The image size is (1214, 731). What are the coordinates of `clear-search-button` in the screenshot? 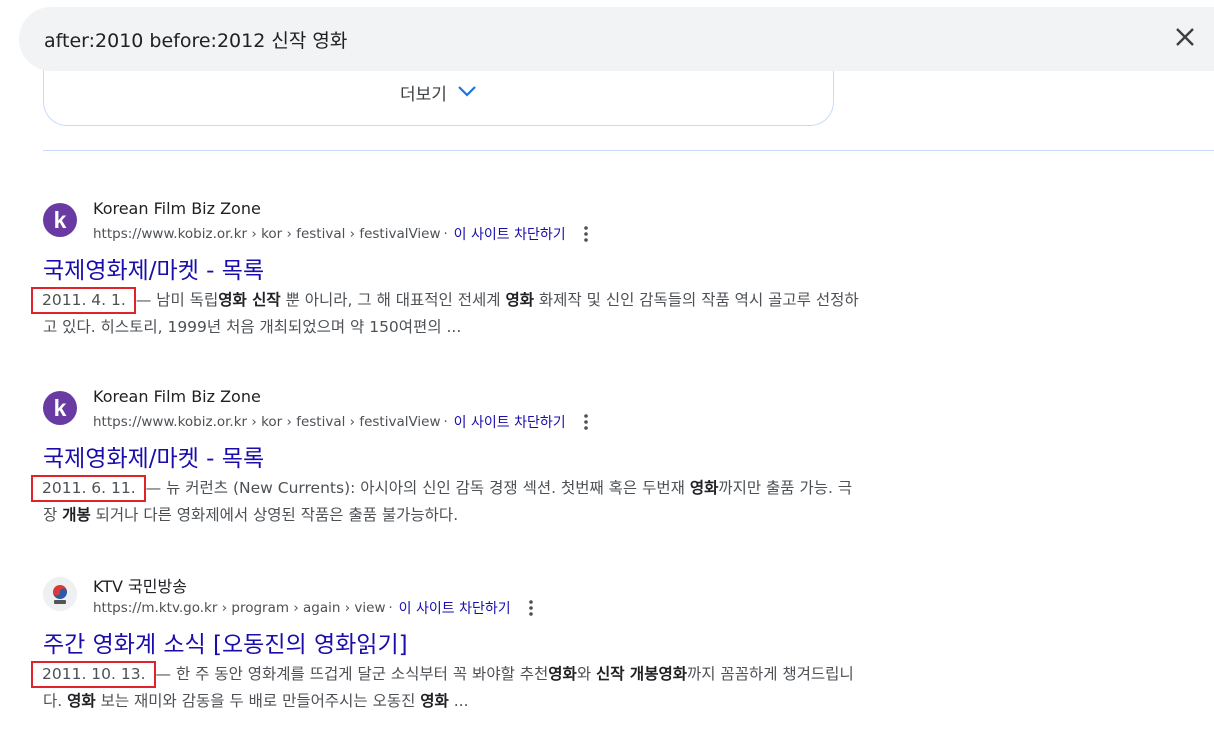 It's located at (1185, 39).